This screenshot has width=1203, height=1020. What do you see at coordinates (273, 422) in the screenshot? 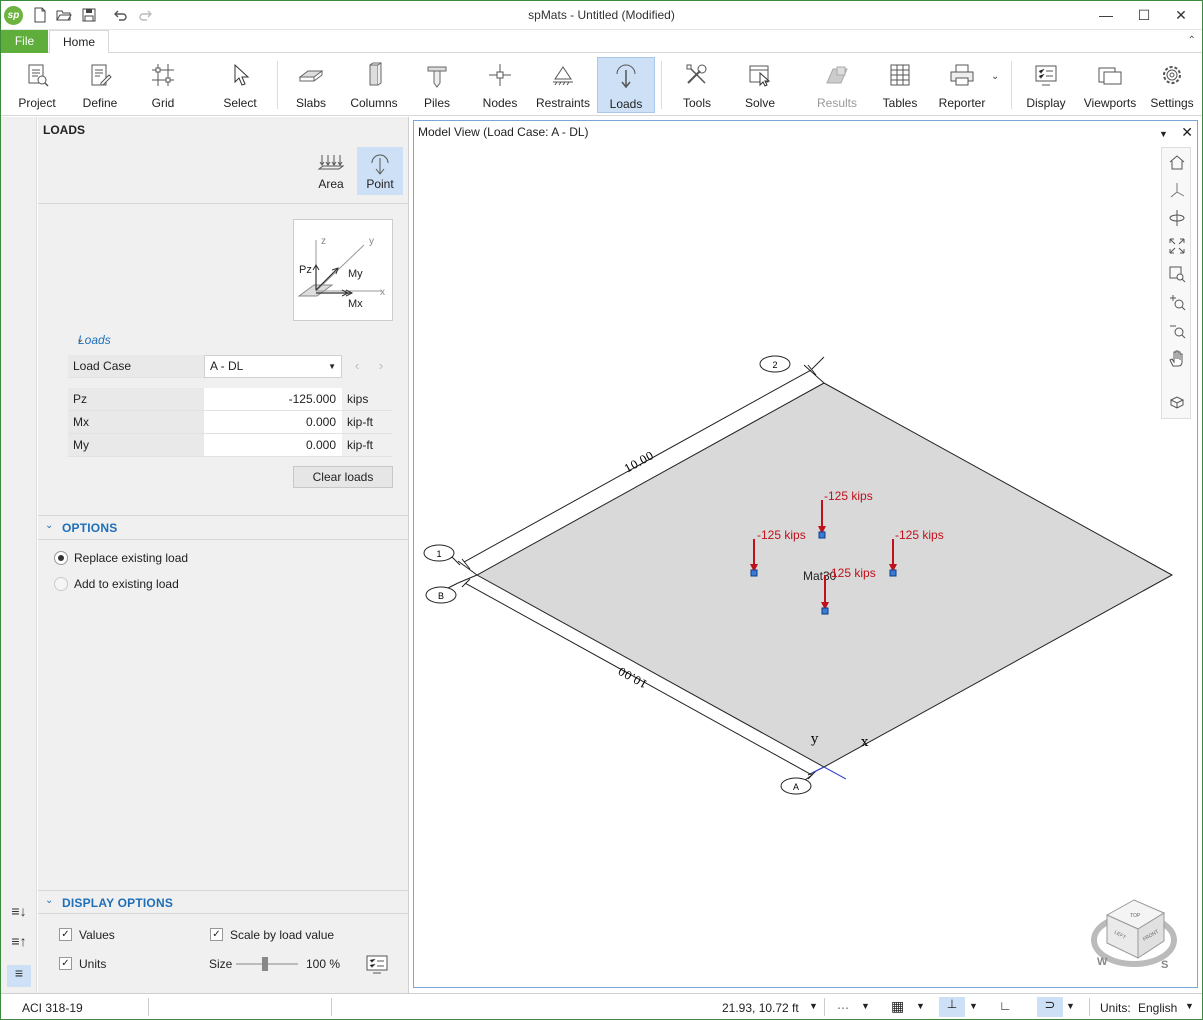
I see `mx-input: 0.000` at bounding box center [273, 422].